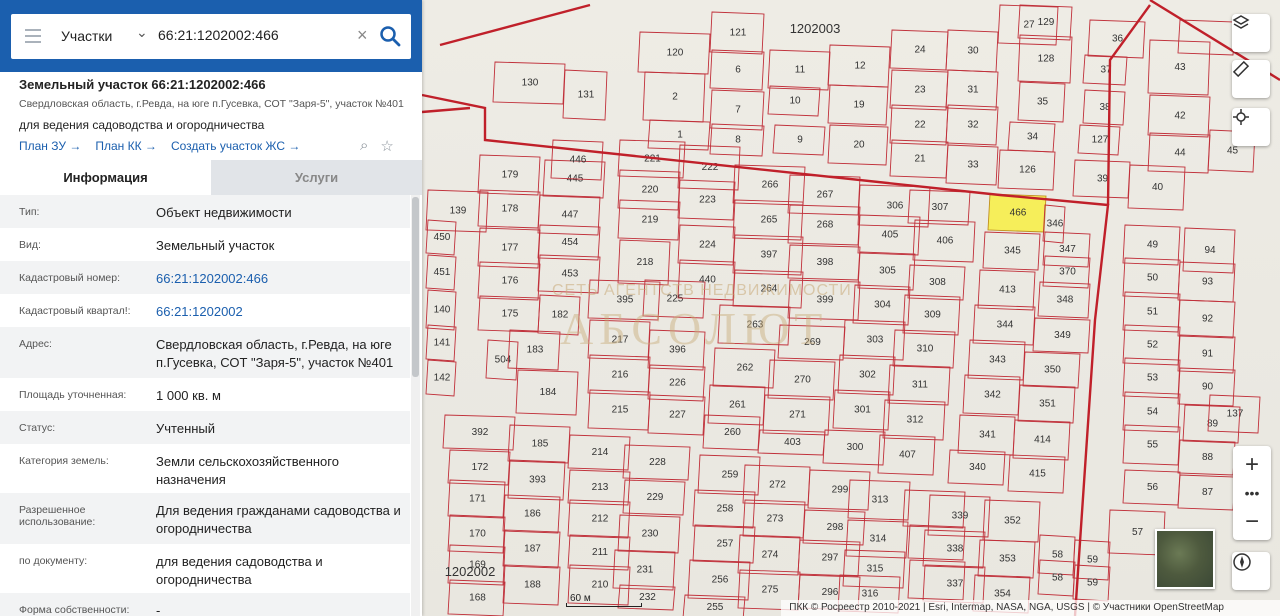 This screenshot has width=1280, height=616. Describe the element at coordinates (442, 310) in the screenshot. I see `plot-label: 140` at that location.